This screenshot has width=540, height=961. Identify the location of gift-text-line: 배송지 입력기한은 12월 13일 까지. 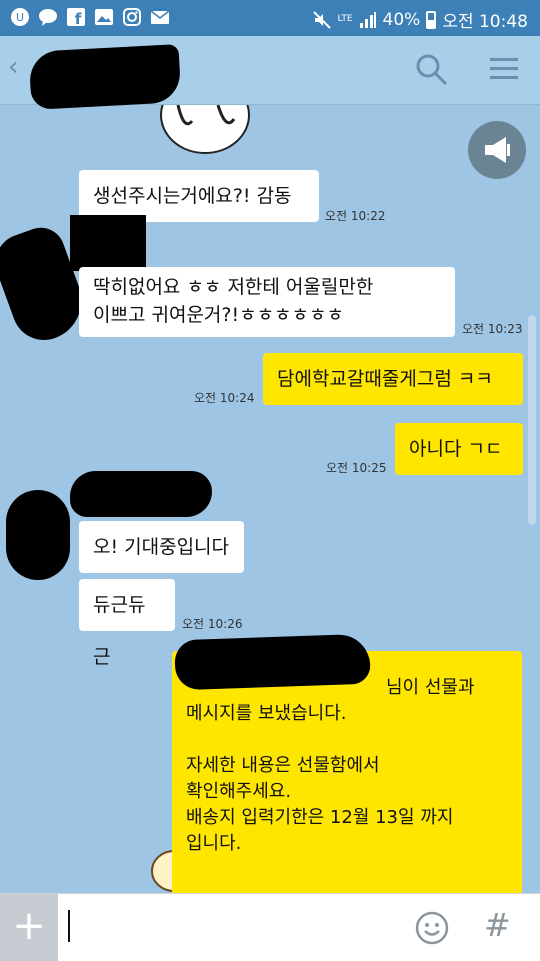
(320, 817).